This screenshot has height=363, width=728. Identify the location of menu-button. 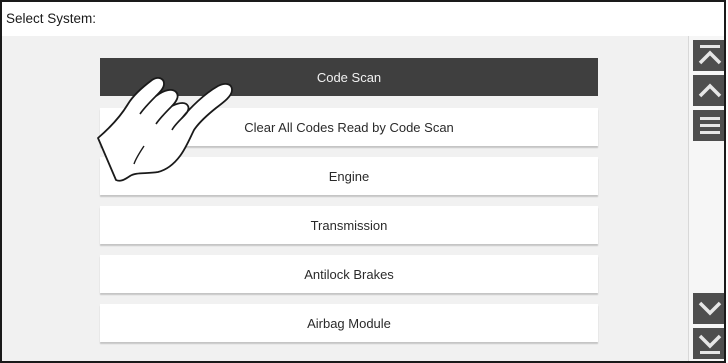
(708, 125).